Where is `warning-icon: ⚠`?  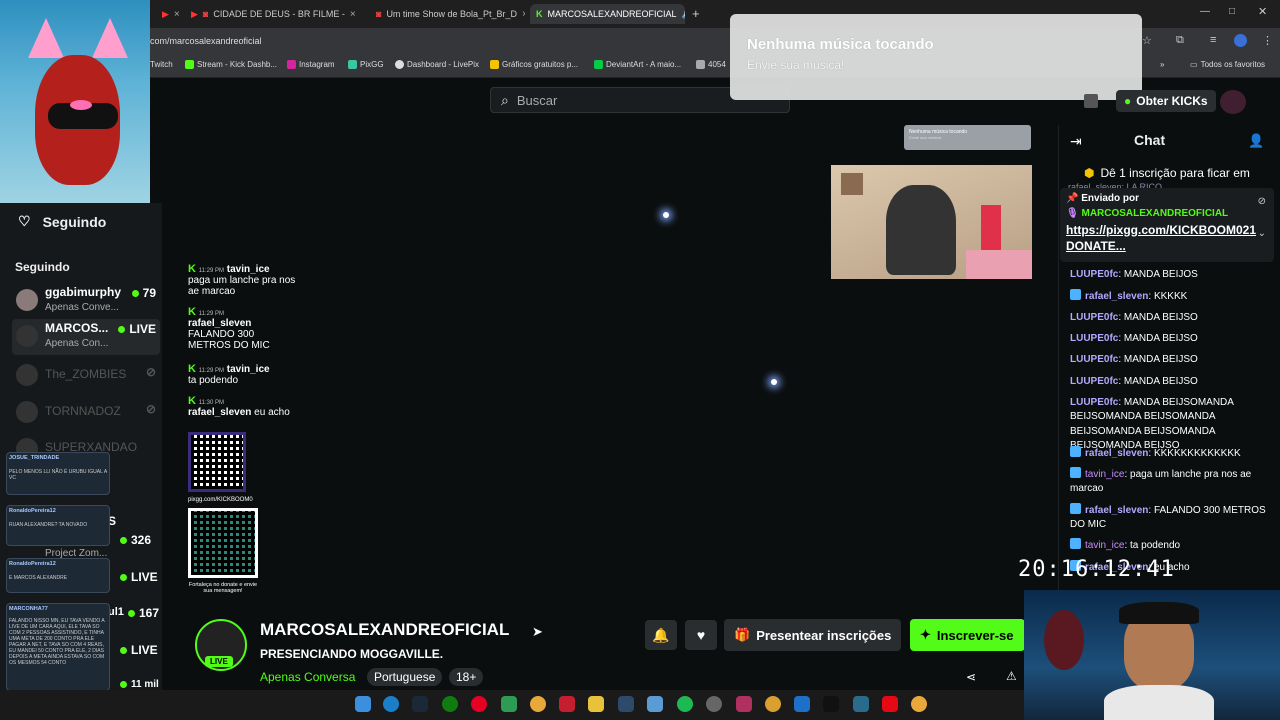
warning-icon: ⚠ is located at coordinates (1011, 676).